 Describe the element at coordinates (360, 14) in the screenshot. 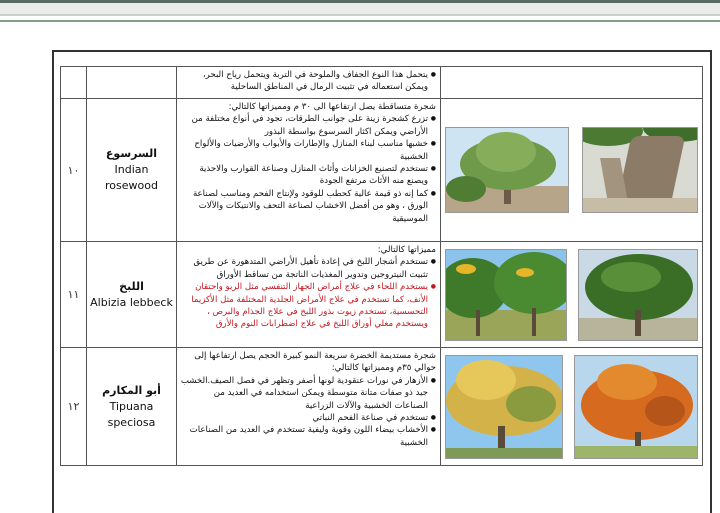

I see `page-top-band` at that location.